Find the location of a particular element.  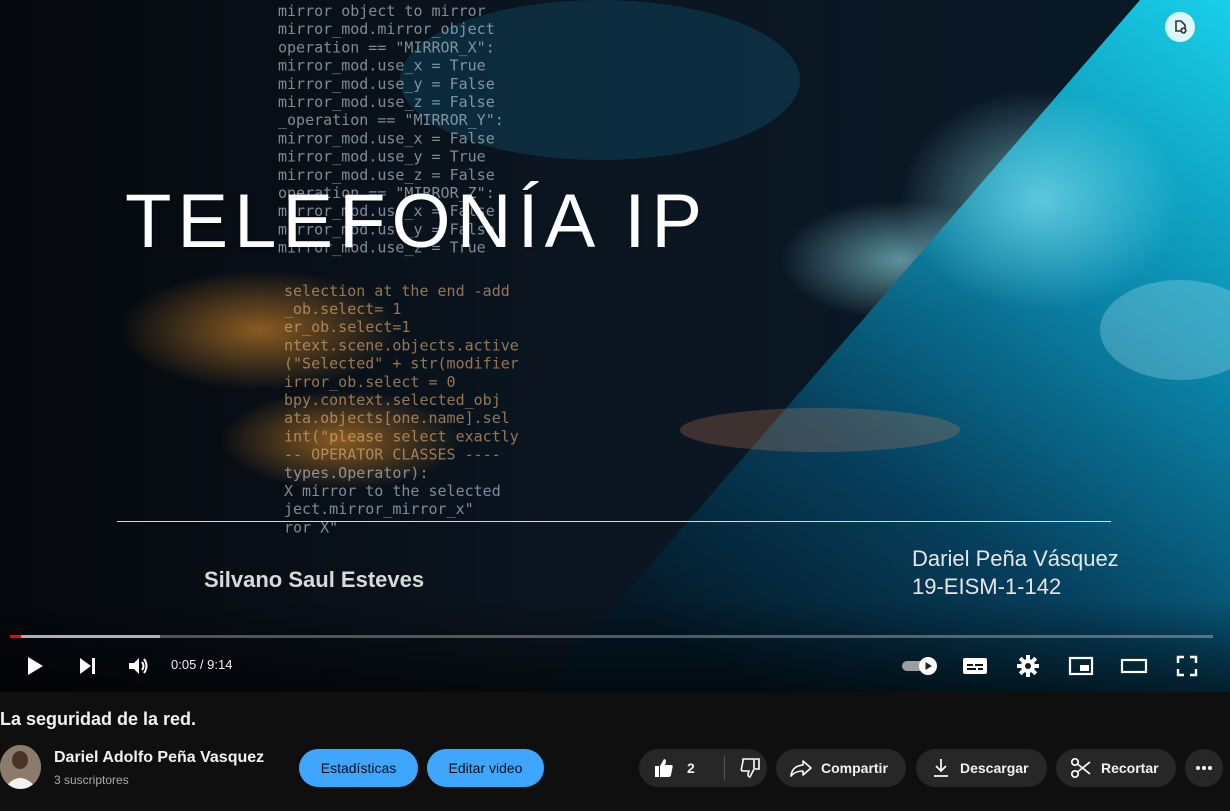

code-line: _ob.select= 1 is located at coordinates (342, 309).